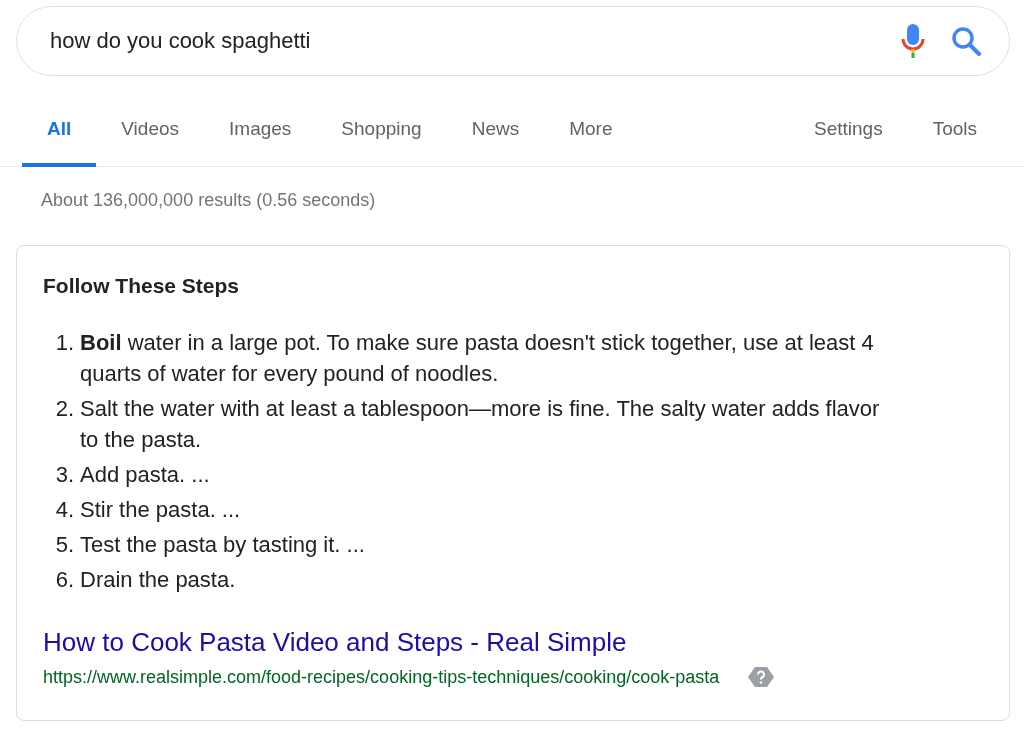 This screenshot has width=1024, height=733. Describe the element at coordinates (150, 121) in the screenshot. I see `tab: Videos` at that location.